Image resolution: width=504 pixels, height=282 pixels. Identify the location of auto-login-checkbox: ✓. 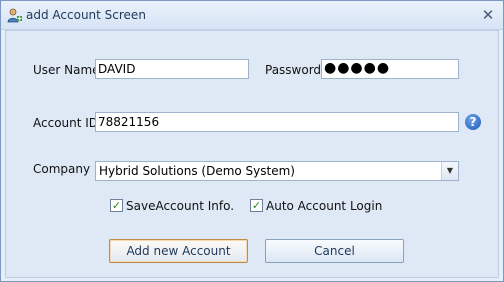
(256, 205).